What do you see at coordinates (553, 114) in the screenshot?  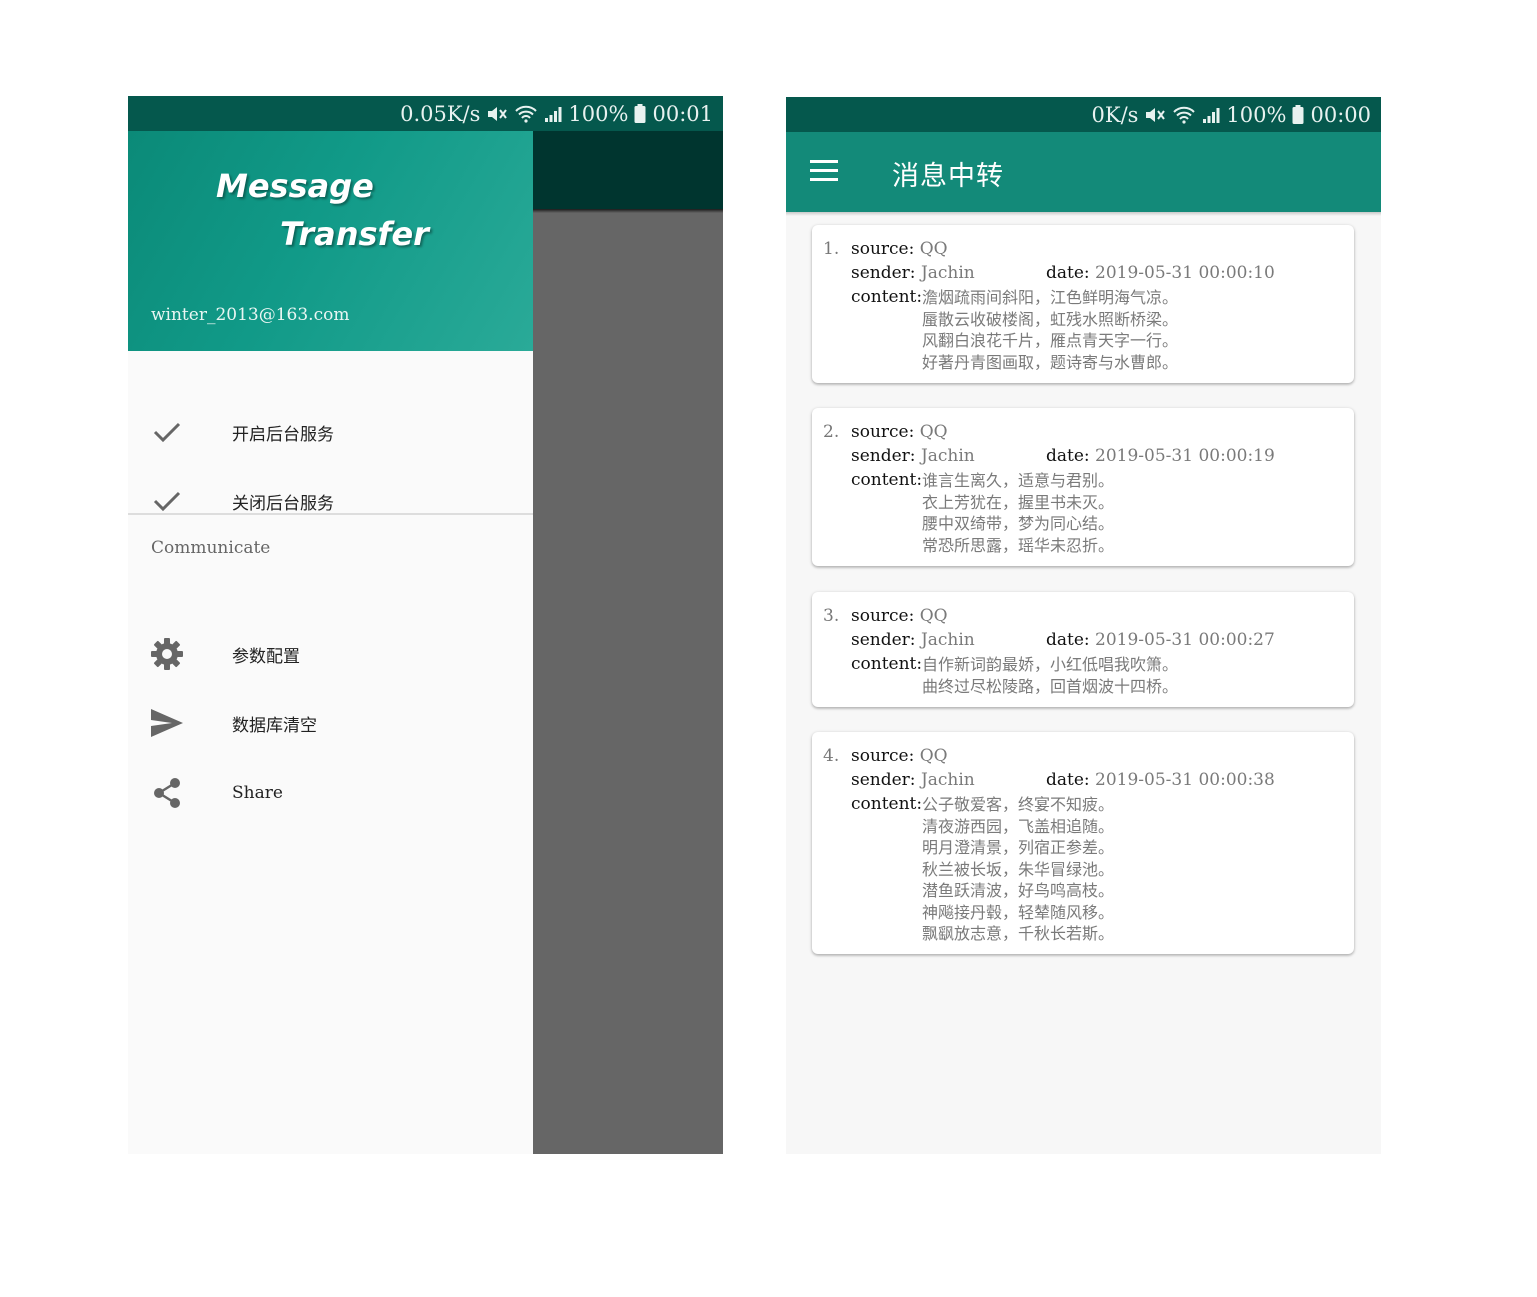 I see `signal-icon` at bounding box center [553, 114].